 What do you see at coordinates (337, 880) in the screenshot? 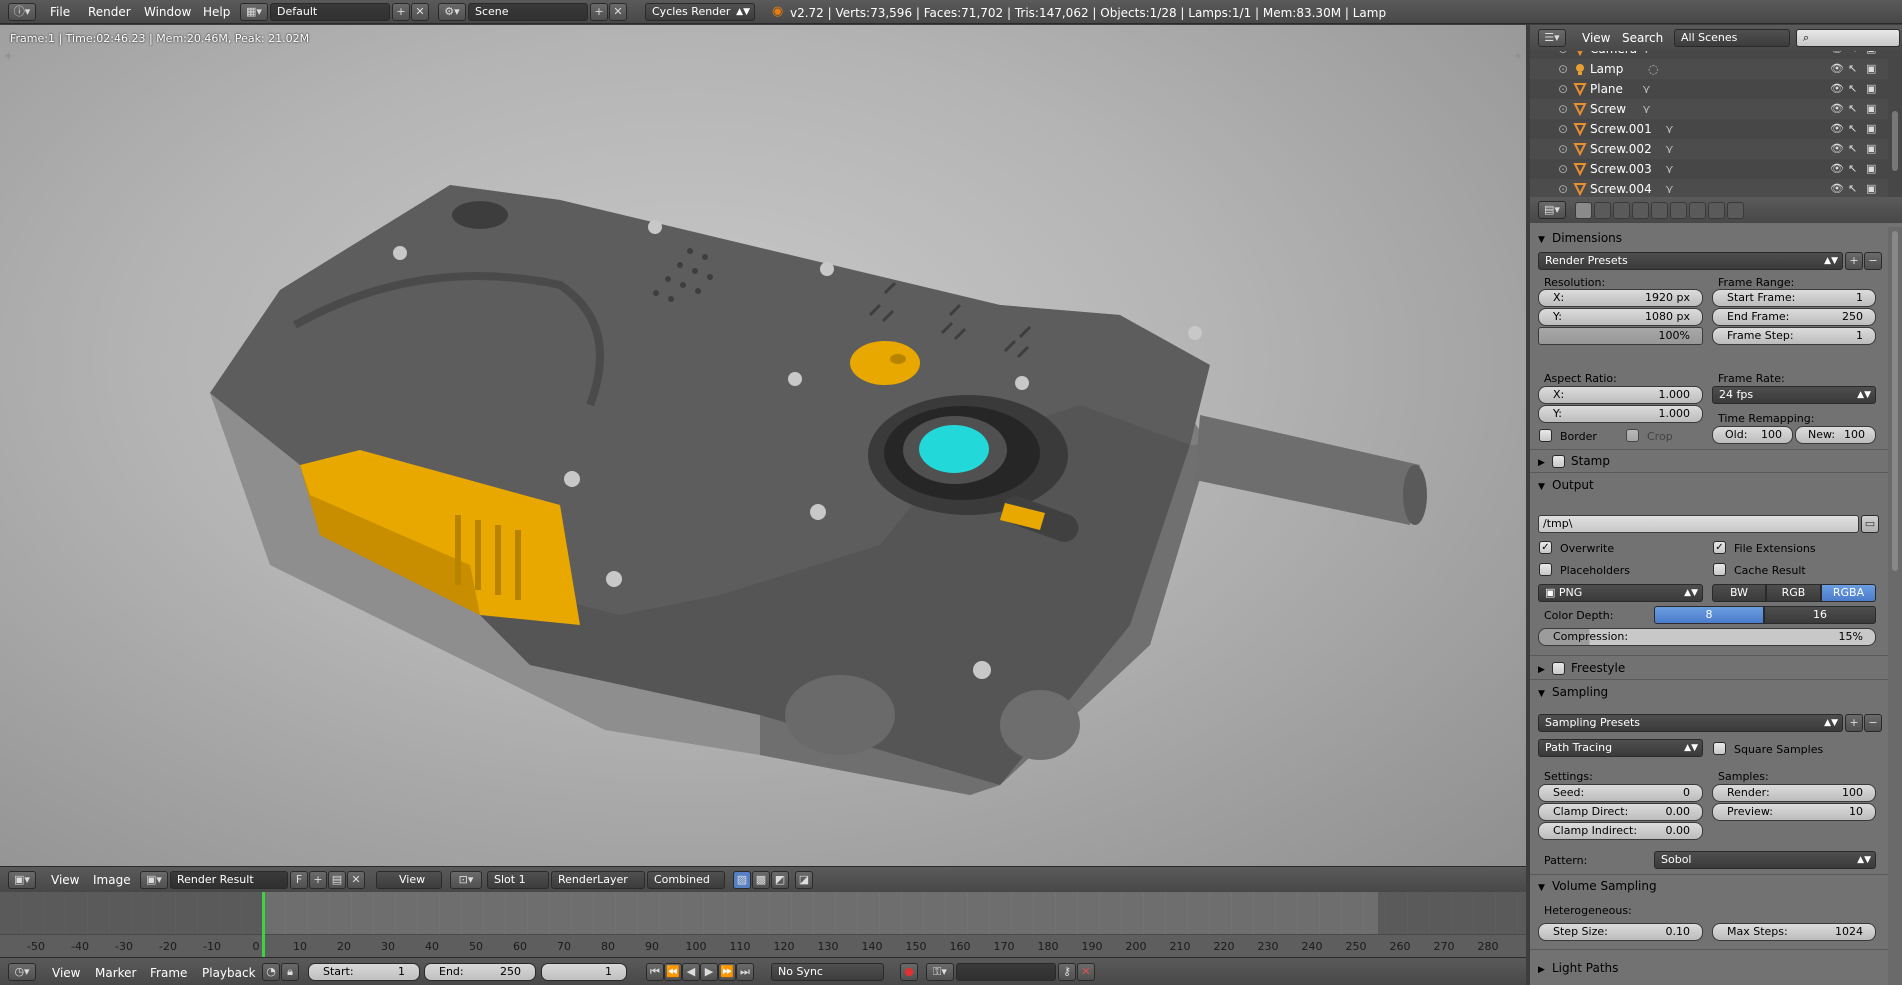
I see `open-image-icon: ▤` at bounding box center [337, 880].